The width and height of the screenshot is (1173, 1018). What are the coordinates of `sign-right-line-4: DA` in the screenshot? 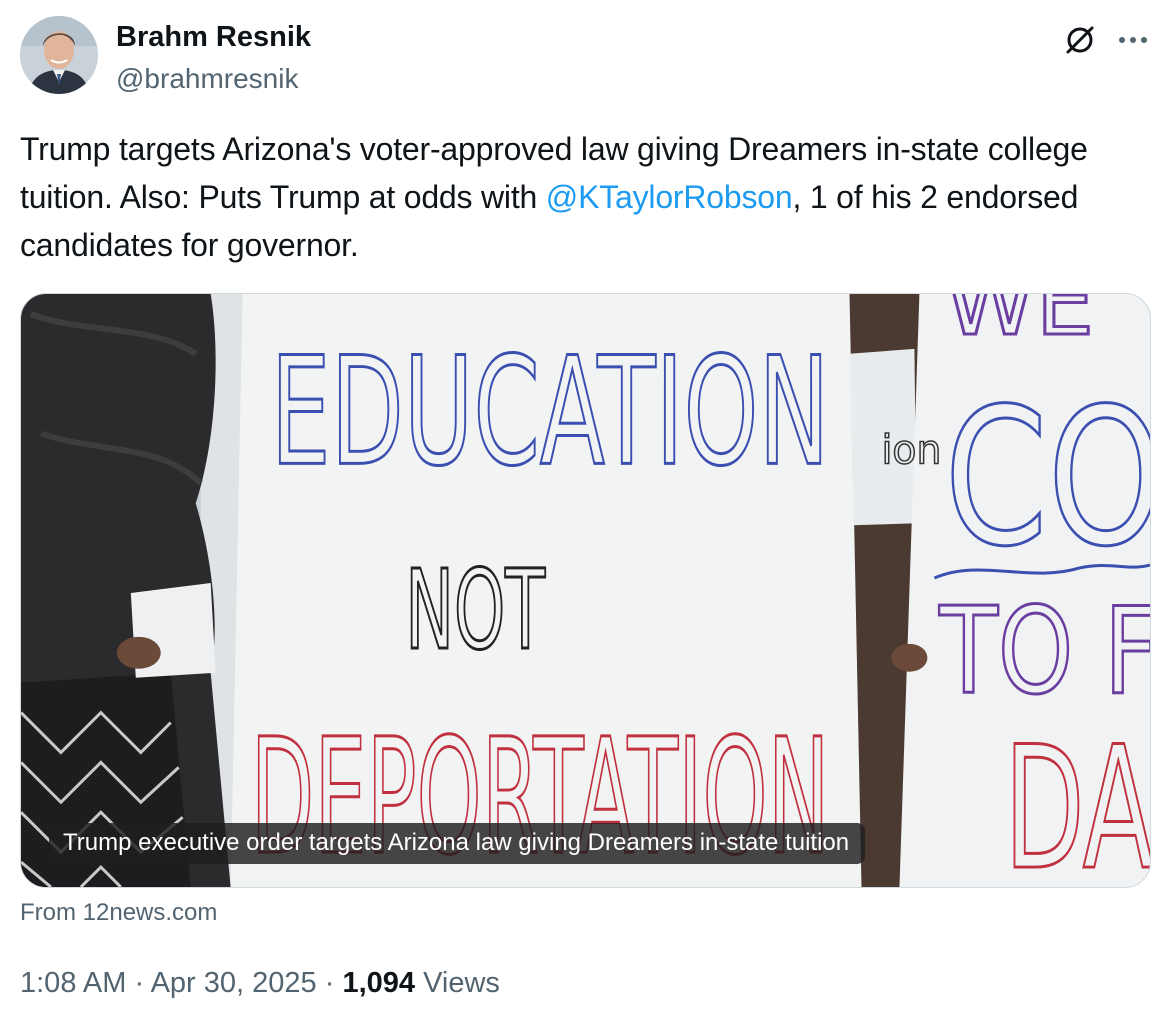 It's located at (1077, 798).